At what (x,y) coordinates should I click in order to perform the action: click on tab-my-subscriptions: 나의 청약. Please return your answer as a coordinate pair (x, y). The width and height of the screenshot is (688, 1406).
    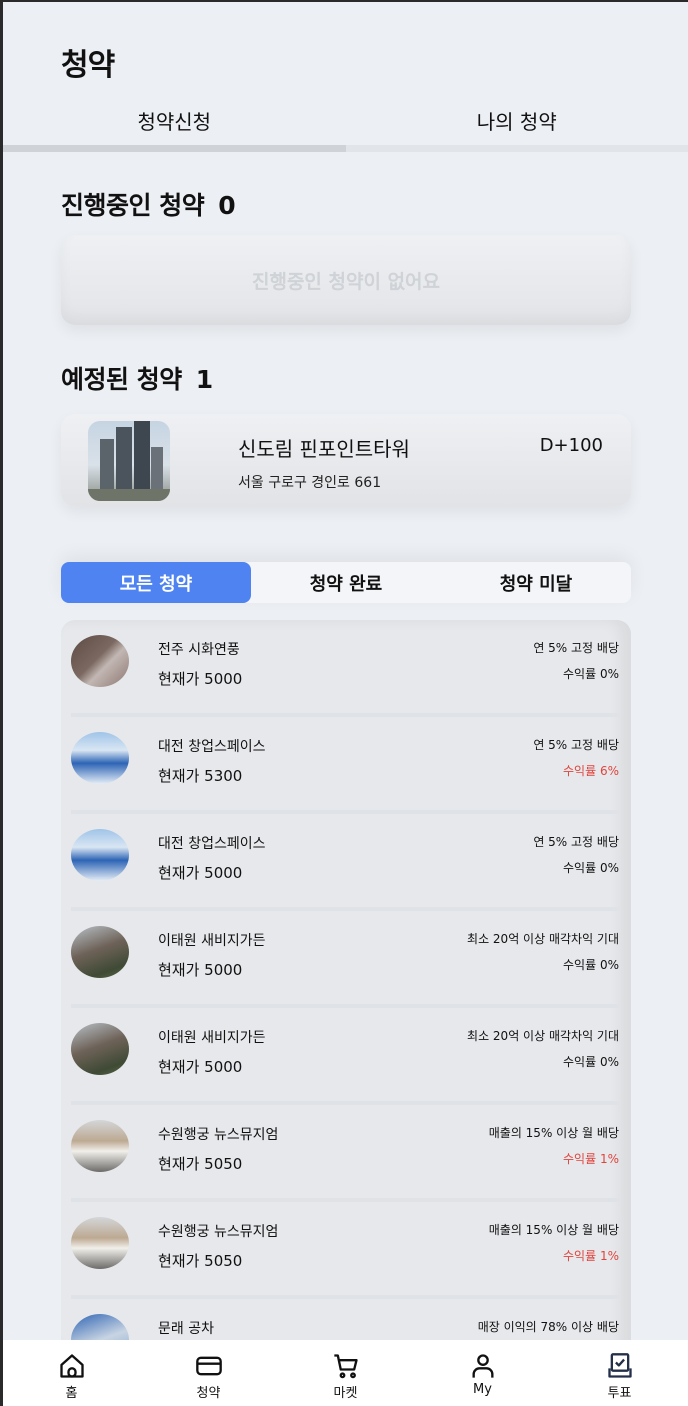
    Looking at the image, I should click on (516, 126).